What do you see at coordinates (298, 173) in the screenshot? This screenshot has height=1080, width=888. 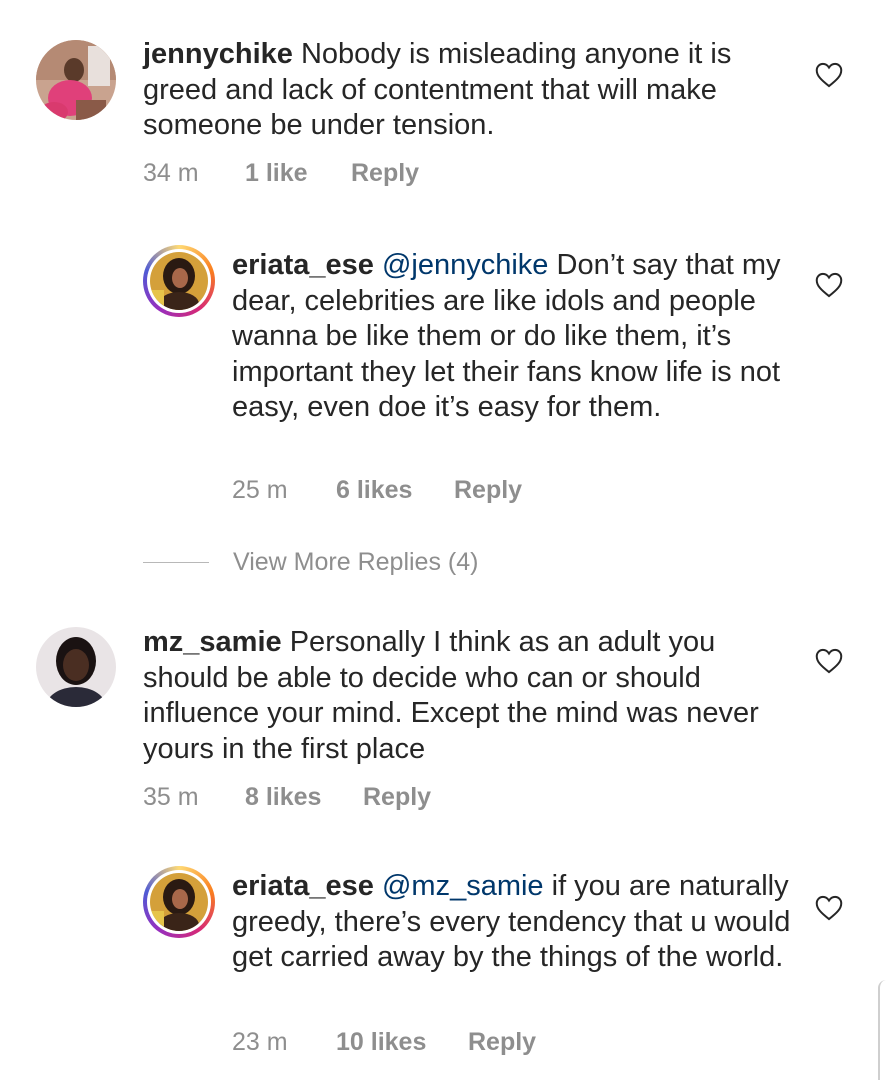 I see `comment-likes: 1 like` at bounding box center [298, 173].